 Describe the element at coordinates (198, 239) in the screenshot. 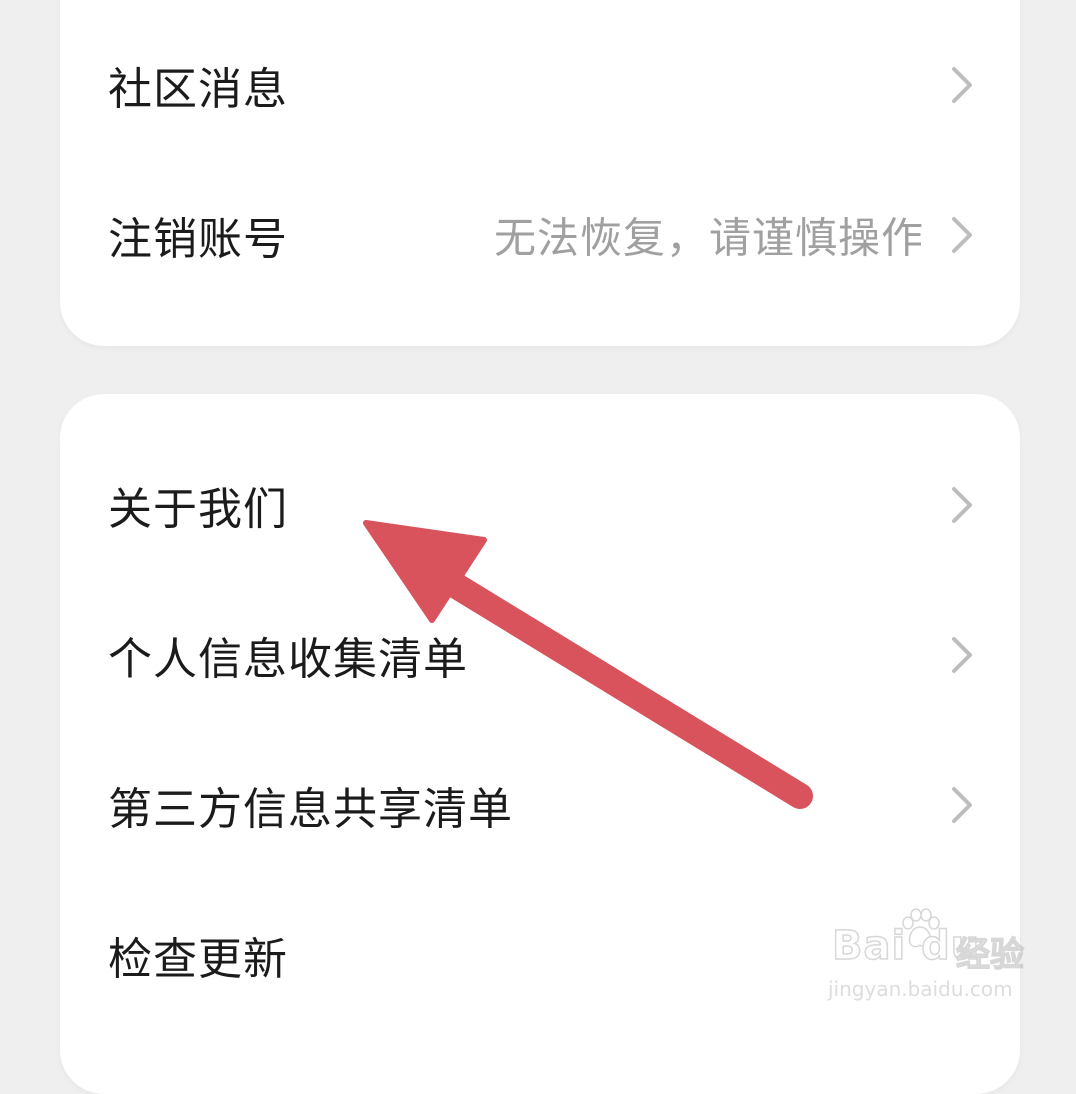

I see `settings-item-label: 注销账号` at that location.